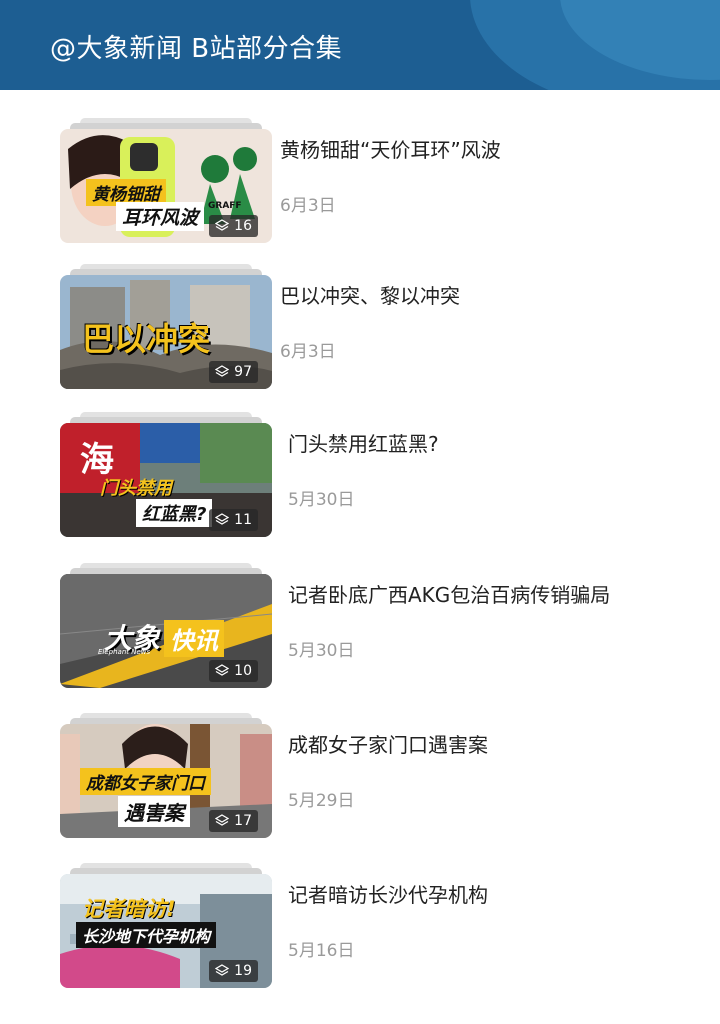 The width and height of the screenshot is (720, 1024). I want to click on item-count-badge: 17, so click(233, 821).